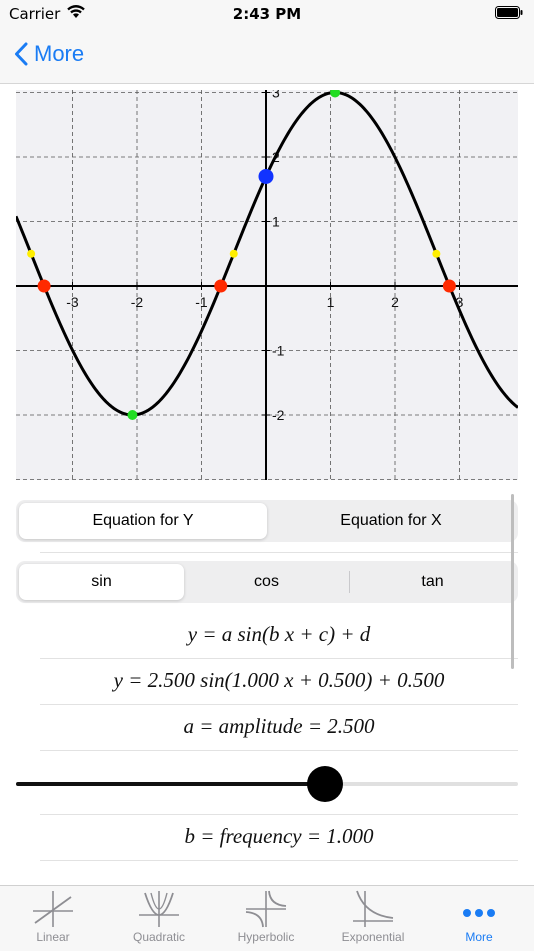  Describe the element at coordinates (132, 415) in the screenshot. I see `minimum-point` at that location.